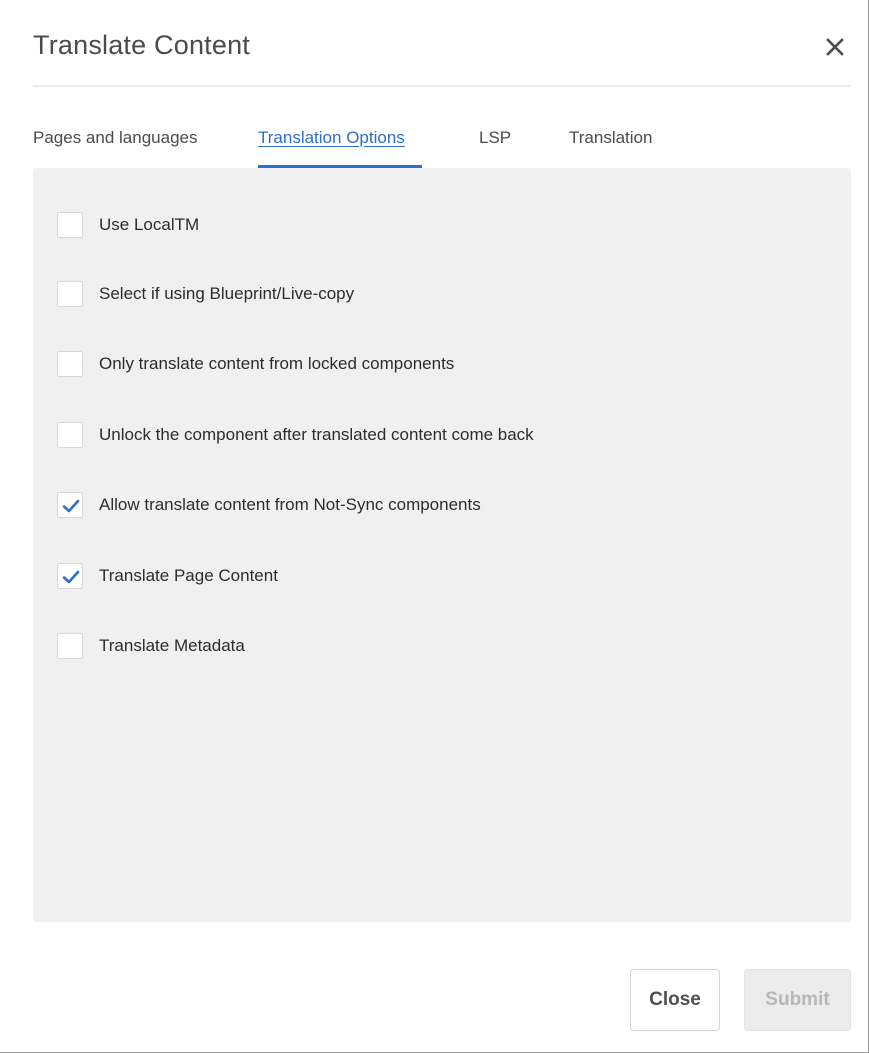  I want to click on dialog-title: Translate Content, so click(142, 45).